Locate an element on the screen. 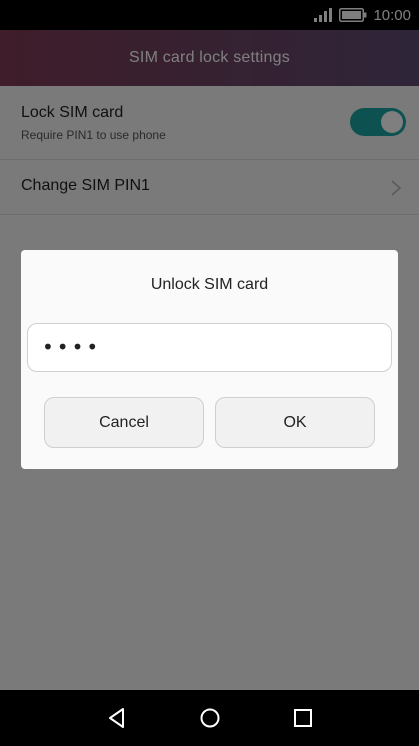  back-icon is located at coordinates (117, 718).